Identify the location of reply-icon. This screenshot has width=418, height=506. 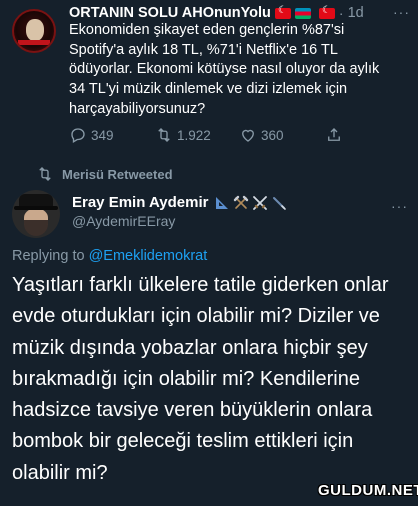
(78, 135).